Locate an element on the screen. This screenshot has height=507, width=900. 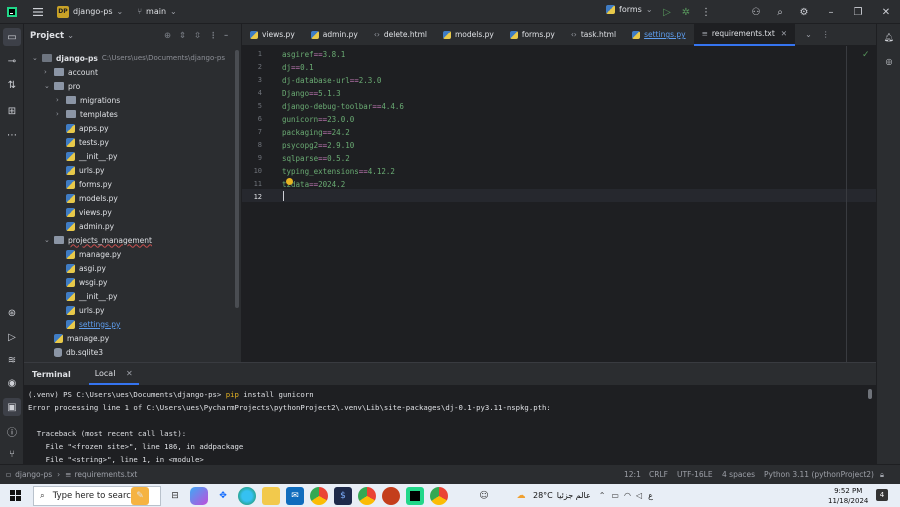
tree-item-urls-py: urls.py is located at coordinates (85, 170).